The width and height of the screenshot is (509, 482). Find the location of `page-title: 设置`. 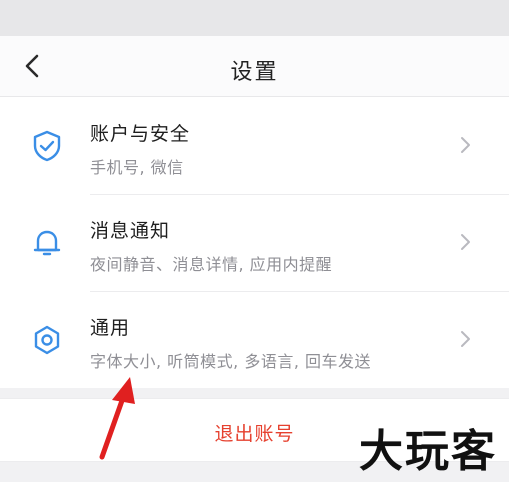

page-title: 设置 is located at coordinates (254, 72).